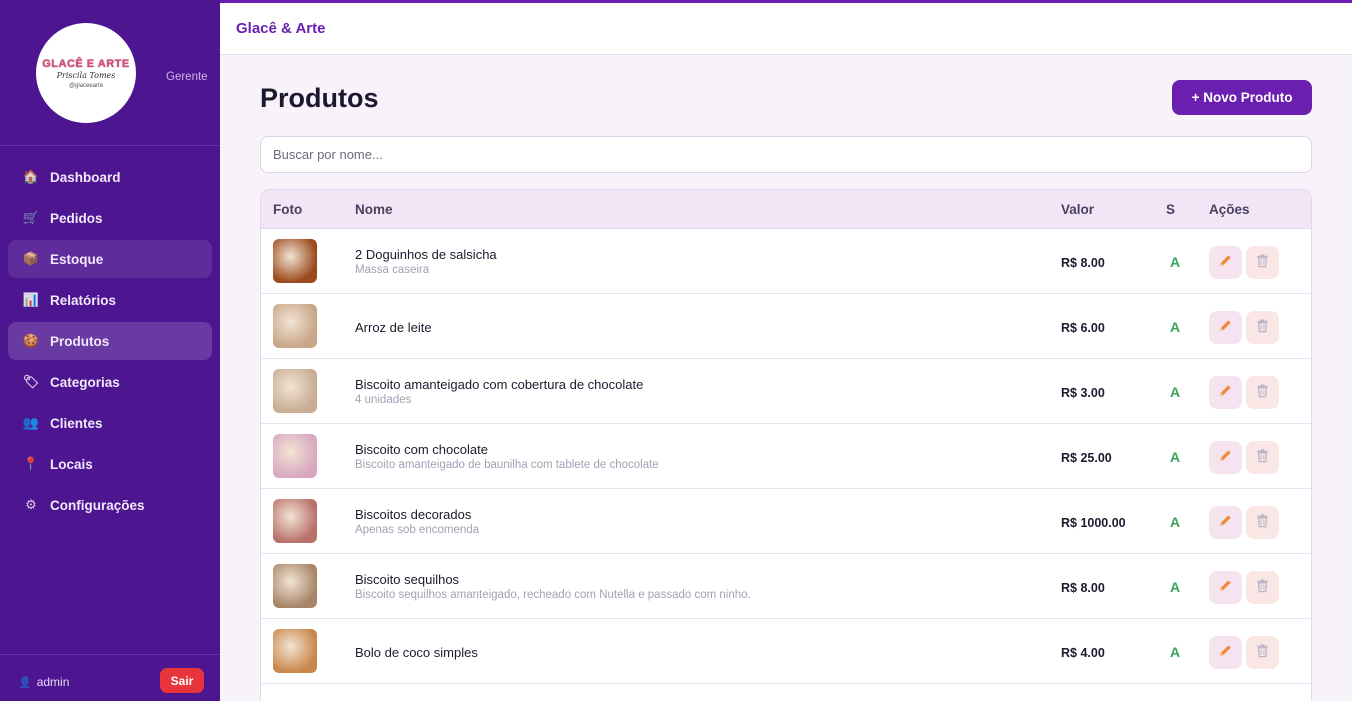  Describe the element at coordinates (786, 209) in the screenshot. I see `table-header: Foto Nome Valor S Ações` at that location.